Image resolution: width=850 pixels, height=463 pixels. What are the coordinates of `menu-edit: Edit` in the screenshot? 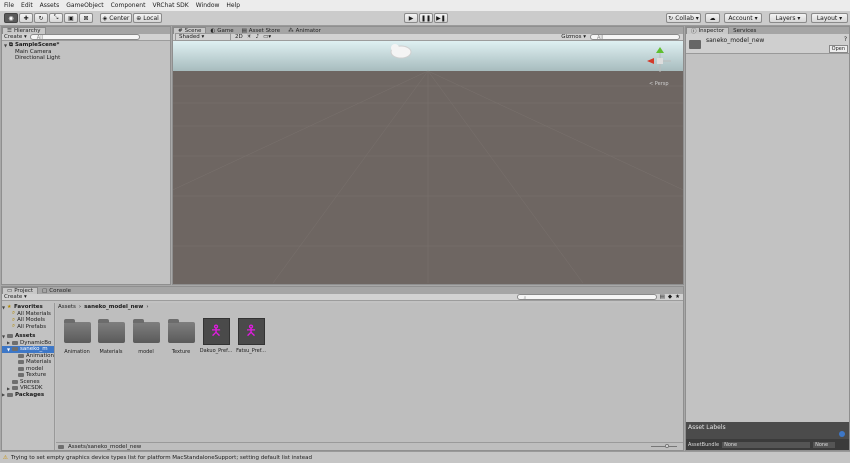 It's located at (27, 5).